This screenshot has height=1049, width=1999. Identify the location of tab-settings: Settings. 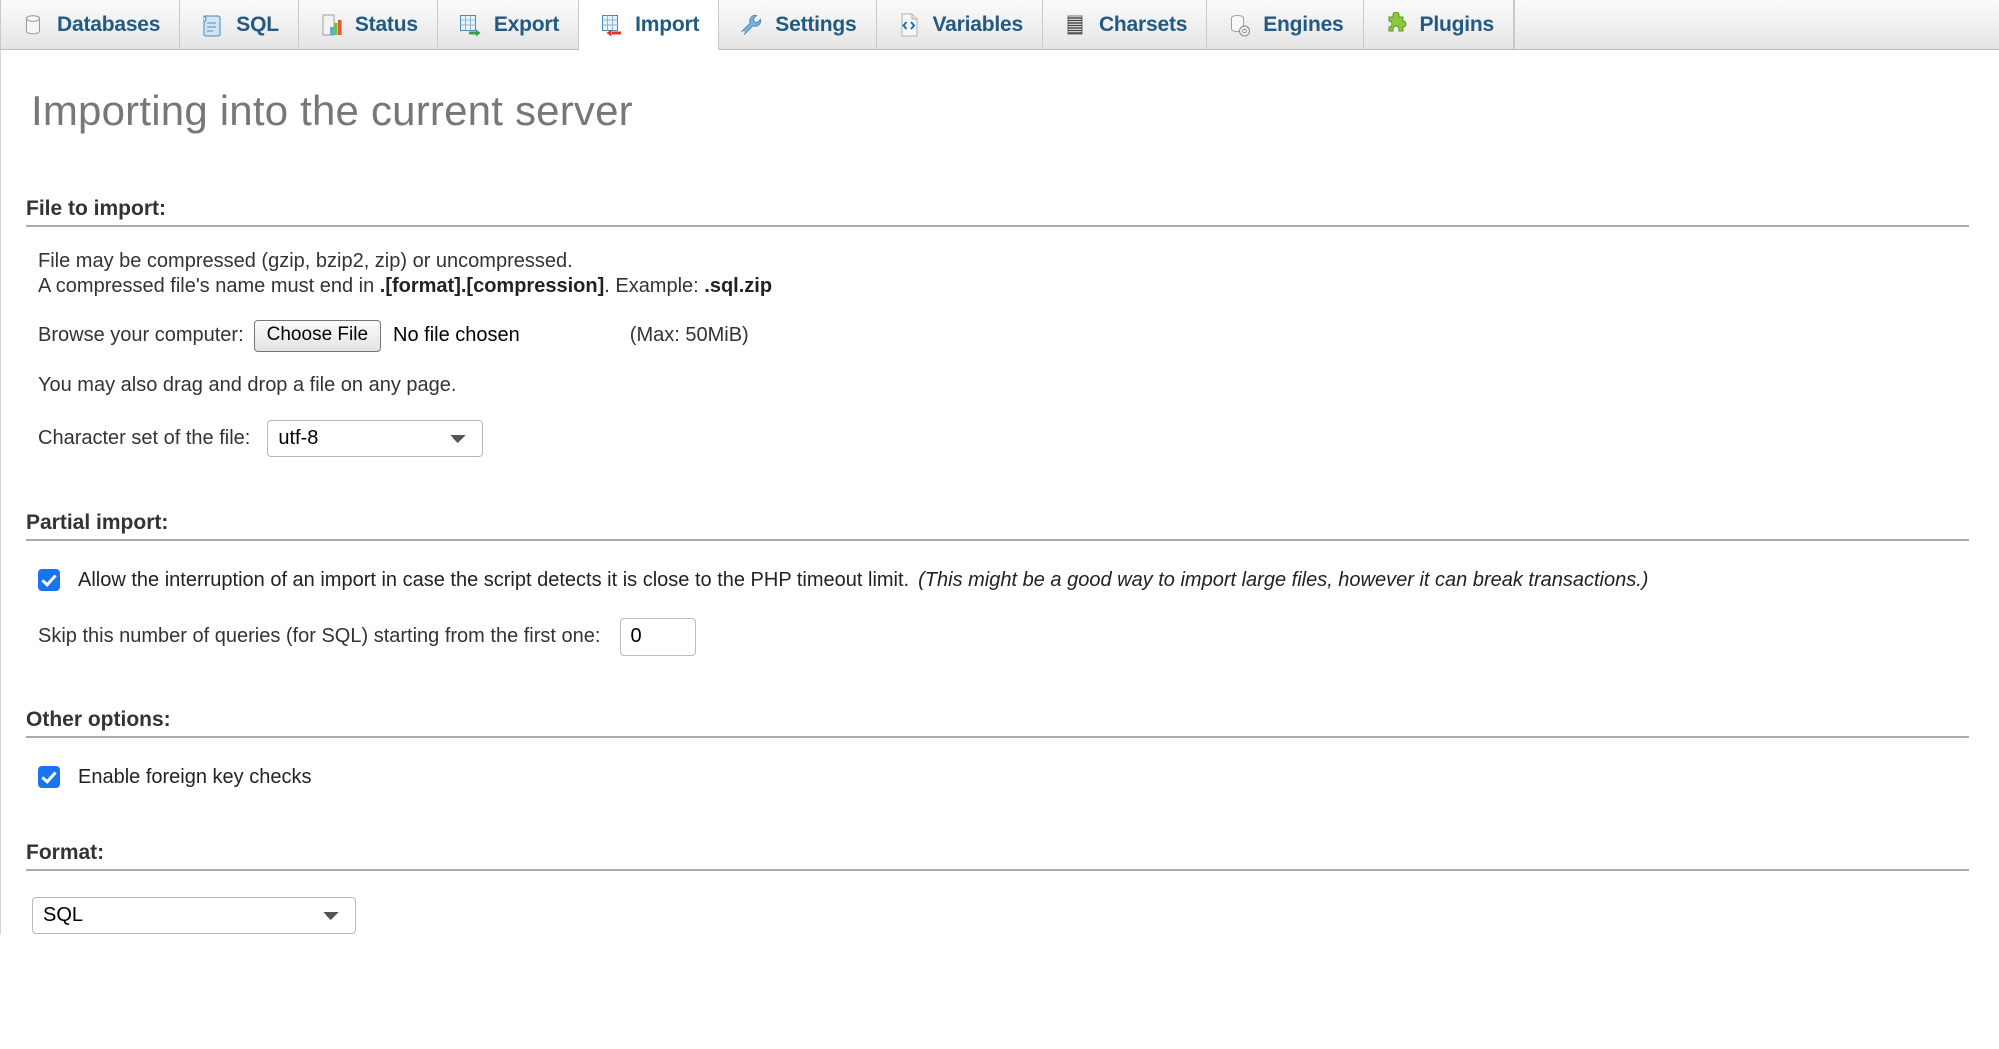
(798, 24).